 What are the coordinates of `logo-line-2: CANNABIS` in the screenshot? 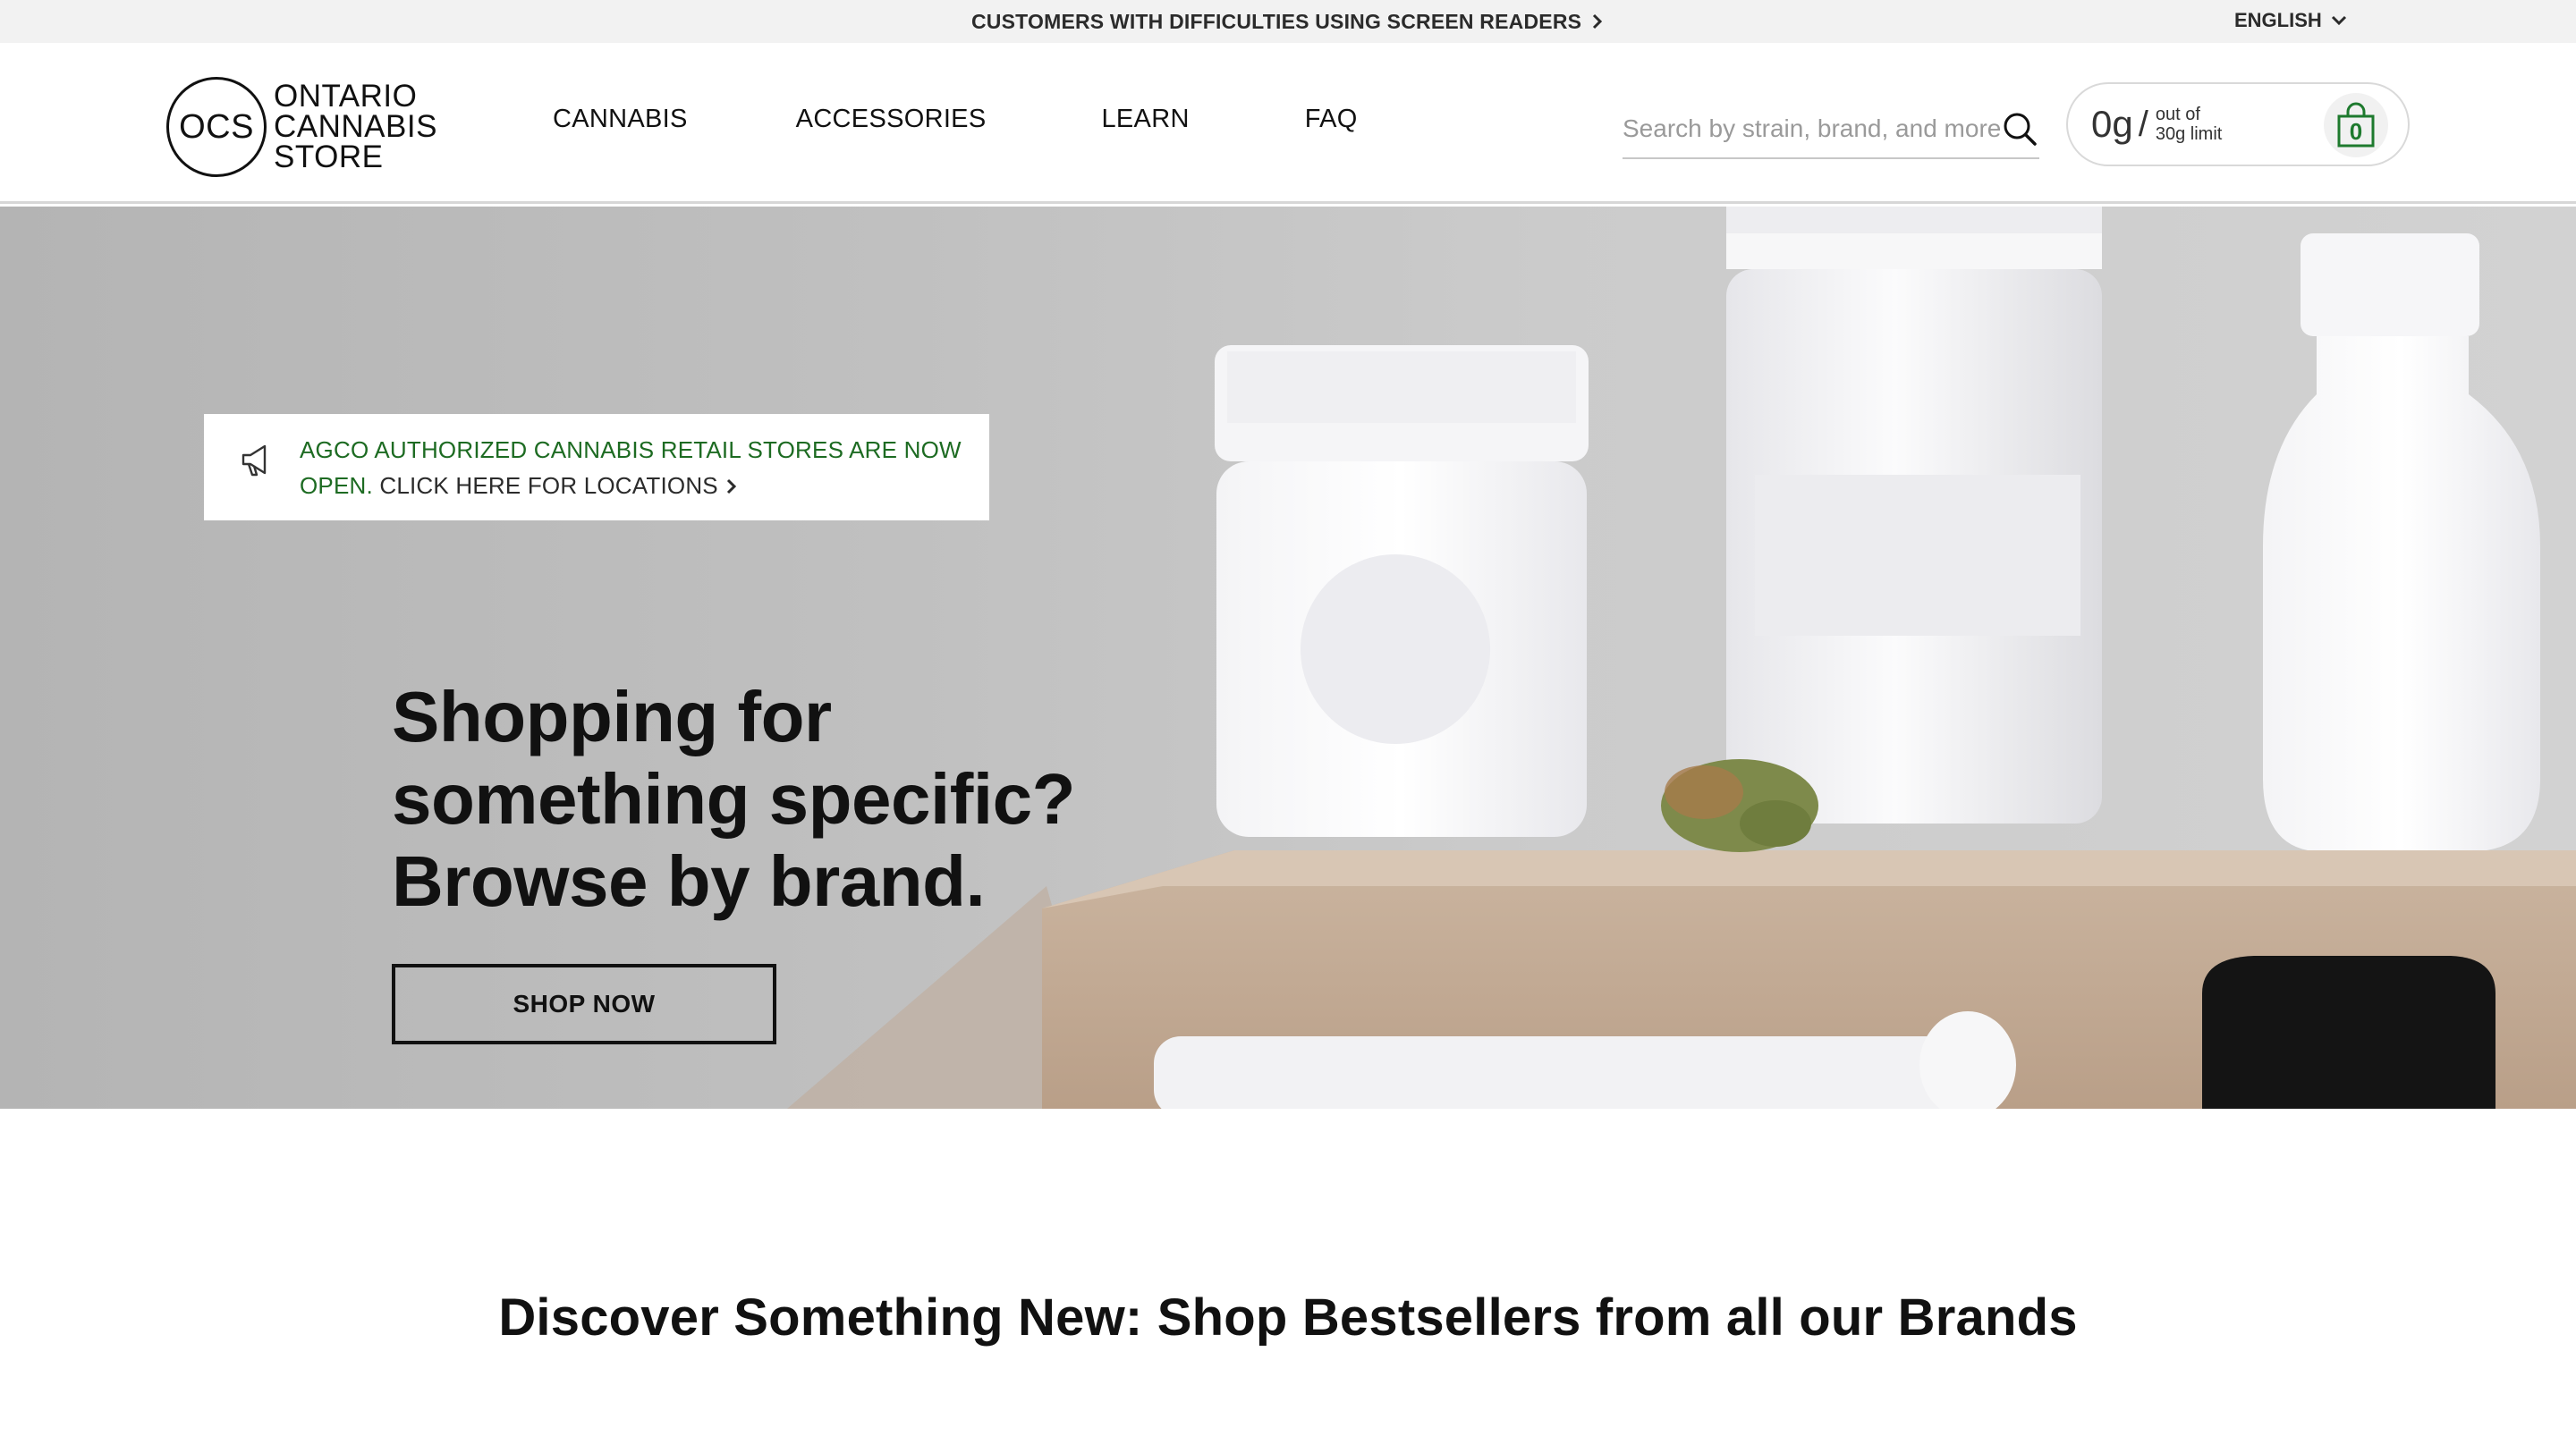 It's located at (355, 126).